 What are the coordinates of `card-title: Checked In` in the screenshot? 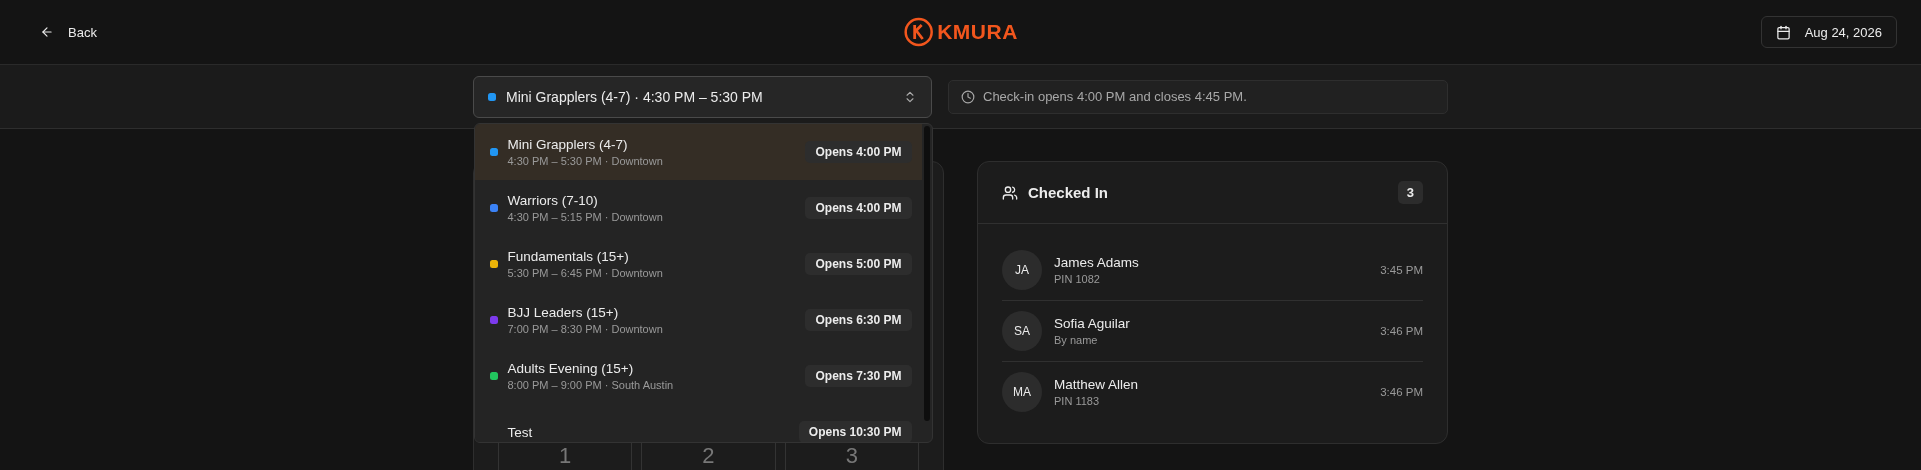 It's located at (1069, 192).